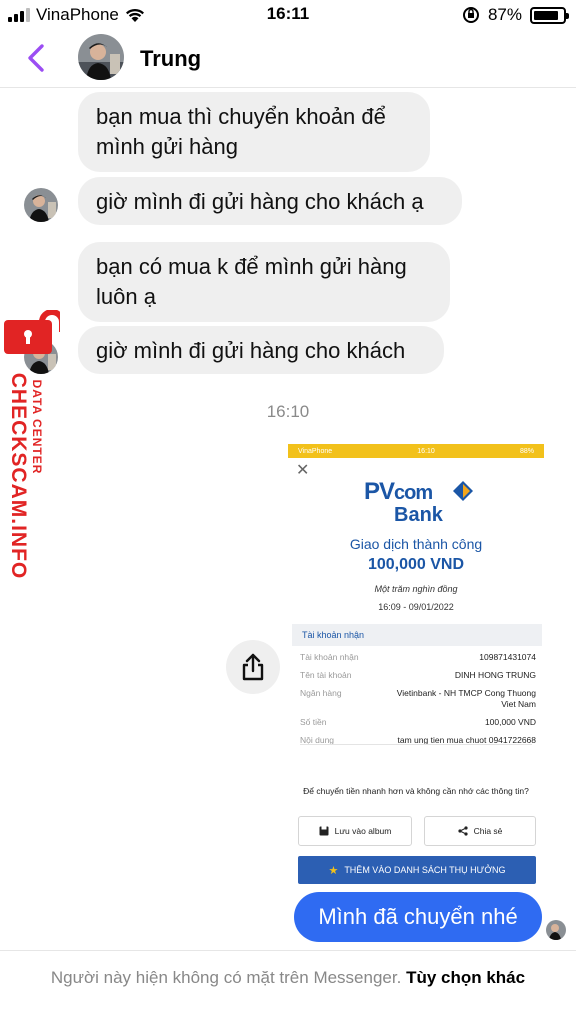 Image resolution: width=576 pixels, height=1024 pixels. Describe the element at coordinates (556, 930) in the screenshot. I see `seen-indicator-avatar` at that location.